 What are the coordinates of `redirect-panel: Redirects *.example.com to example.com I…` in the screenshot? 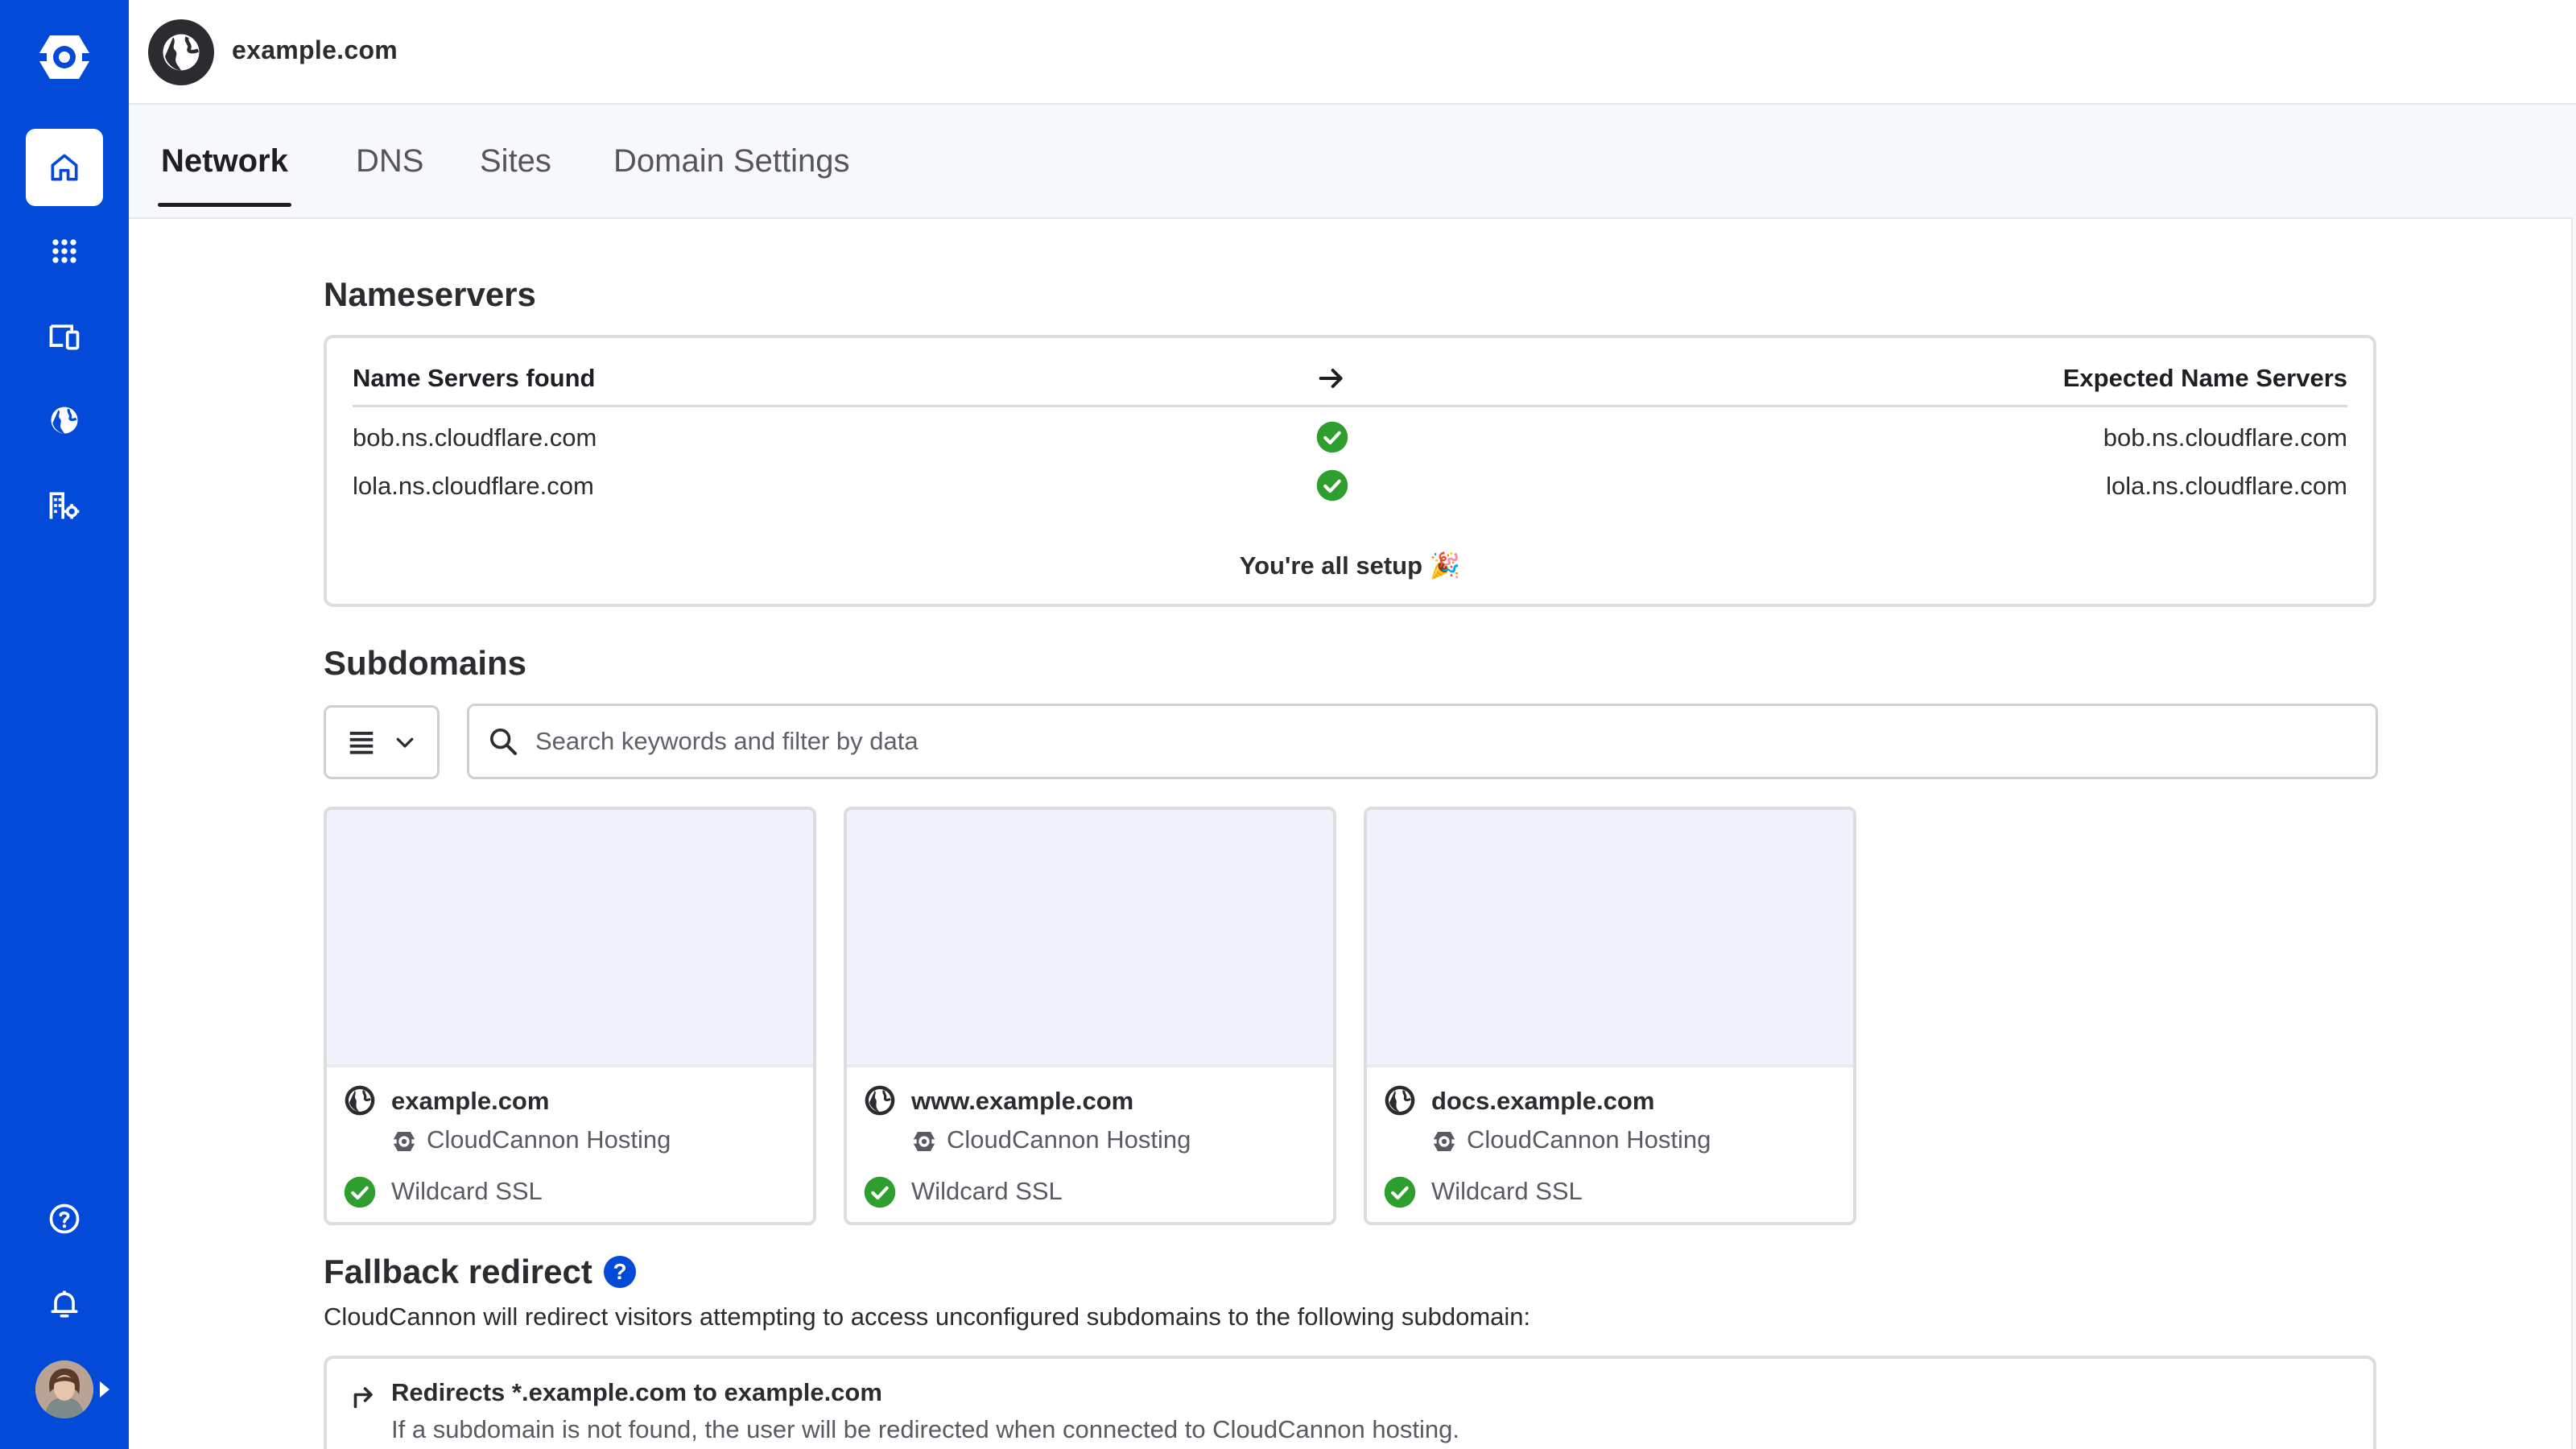 It's located at (1350, 1402).